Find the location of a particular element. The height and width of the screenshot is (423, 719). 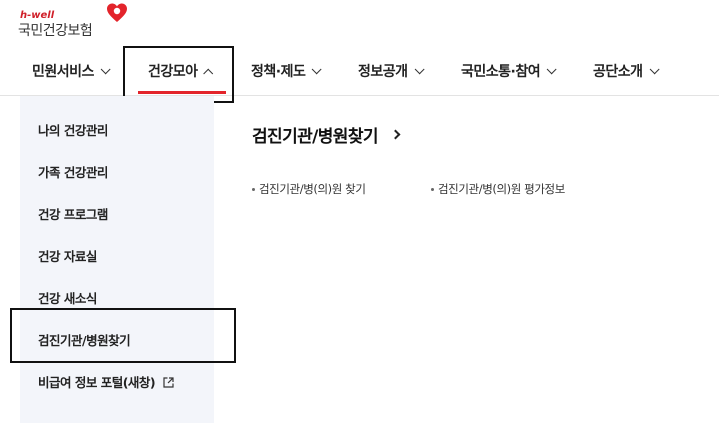

link-label: 검진기관/병(의)원 평가정보 is located at coordinates (501, 189).